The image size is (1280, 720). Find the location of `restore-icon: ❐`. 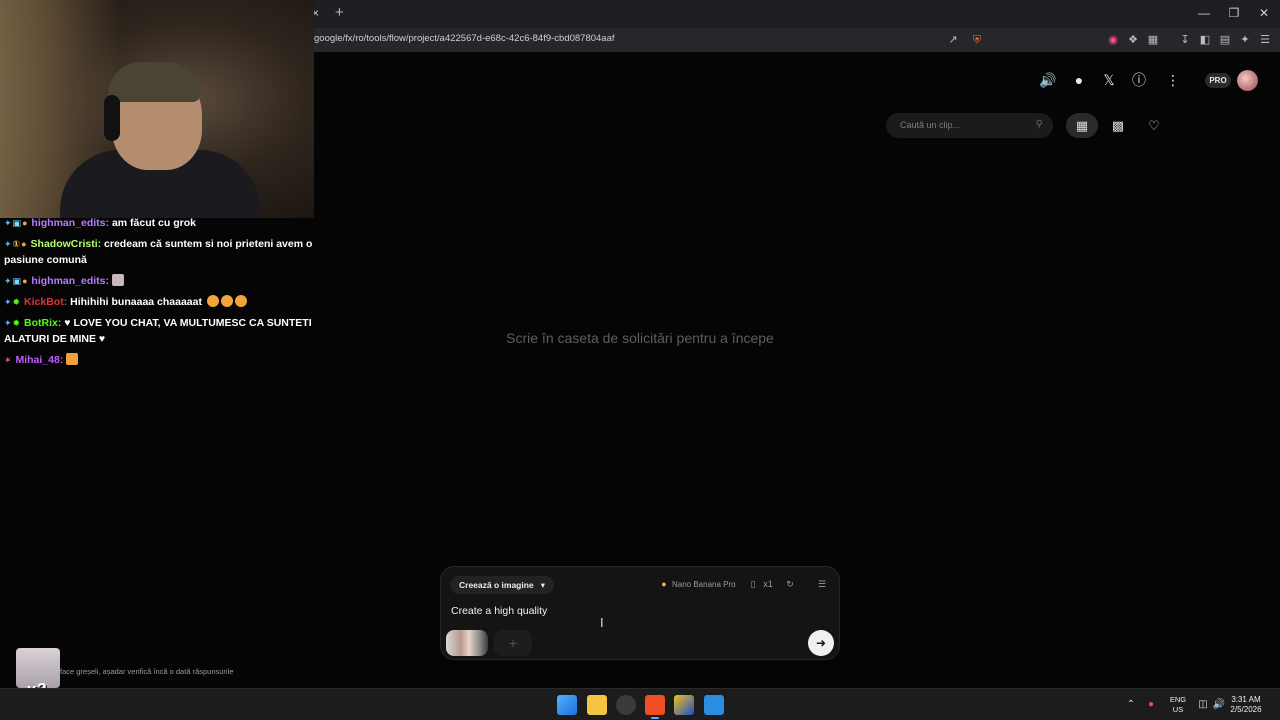

restore-icon: ❐ is located at coordinates (1234, 13).